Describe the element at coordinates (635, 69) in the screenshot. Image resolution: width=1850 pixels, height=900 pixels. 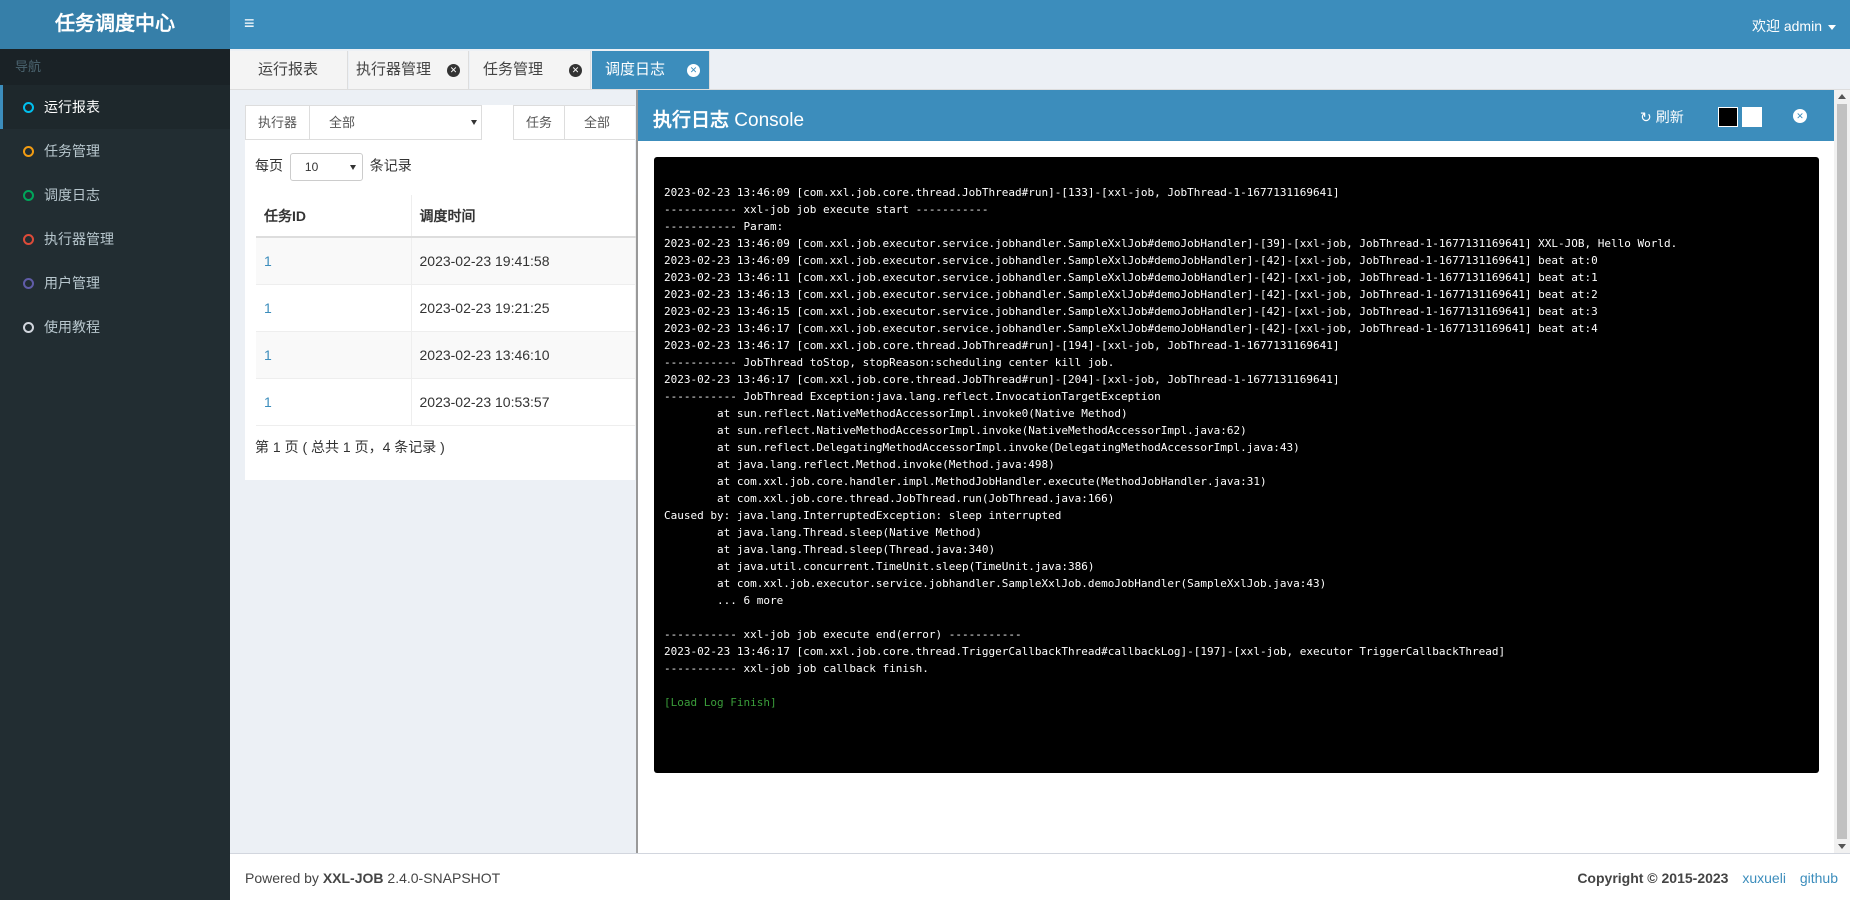
I see `tab-label: 调度日志` at that location.